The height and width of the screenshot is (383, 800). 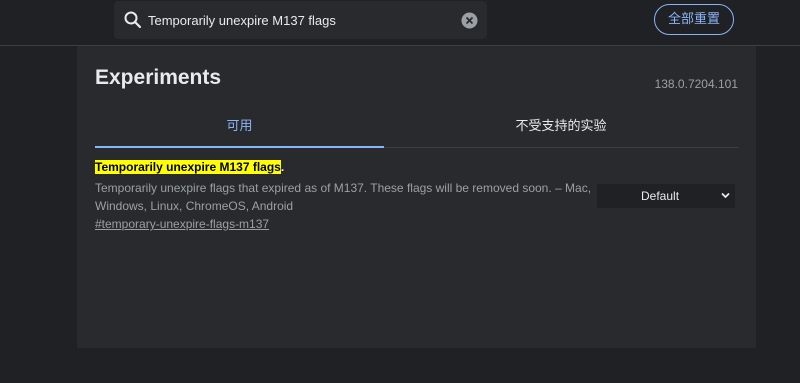 I want to click on flag-title: Temporarily unexpire M137 flags., so click(x=416, y=167).